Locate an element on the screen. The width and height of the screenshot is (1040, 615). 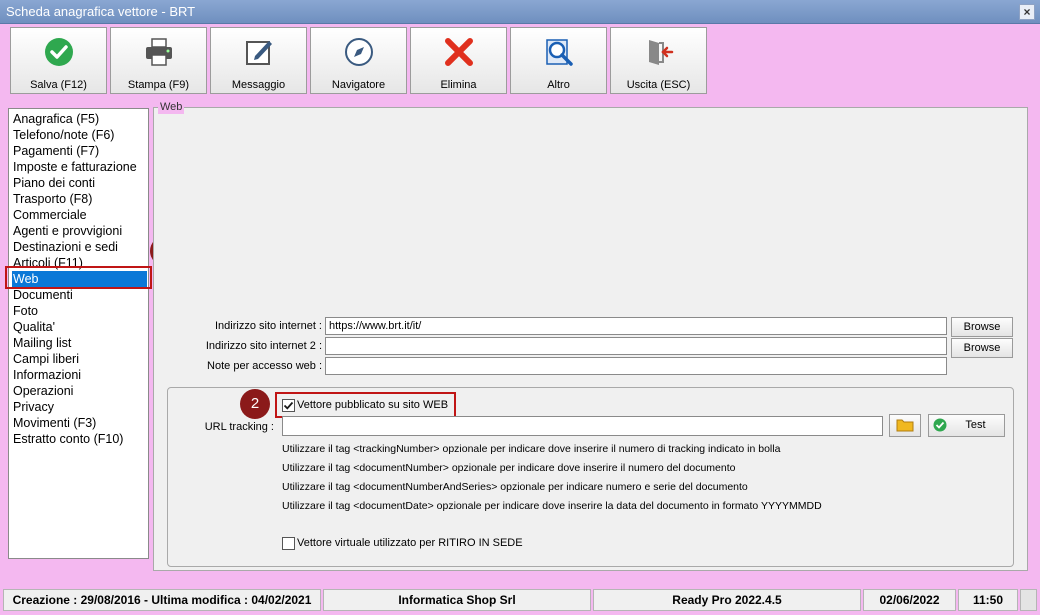
navigator-button: Navigatore is located at coordinates (358, 60).